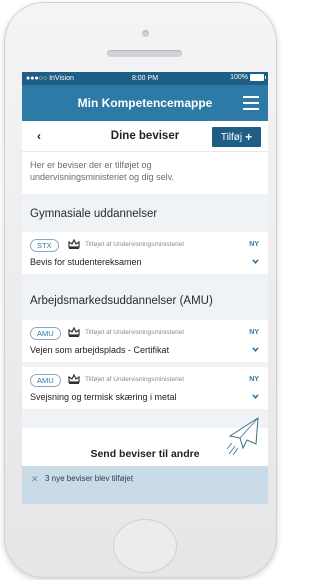 This screenshot has width=320, height=580. What do you see at coordinates (145, 33) in the screenshot?
I see `camera-dot` at bounding box center [145, 33].